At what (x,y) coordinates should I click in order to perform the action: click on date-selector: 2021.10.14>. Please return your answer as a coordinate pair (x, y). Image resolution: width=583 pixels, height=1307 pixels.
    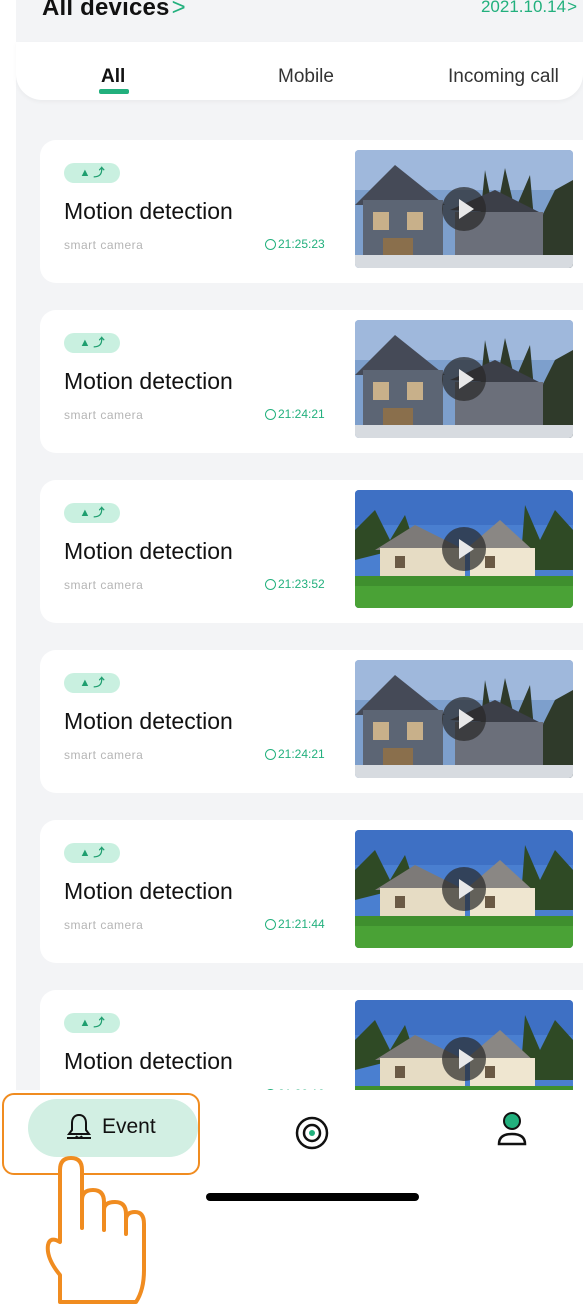
    Looking at the image, I should click on (529, 8).